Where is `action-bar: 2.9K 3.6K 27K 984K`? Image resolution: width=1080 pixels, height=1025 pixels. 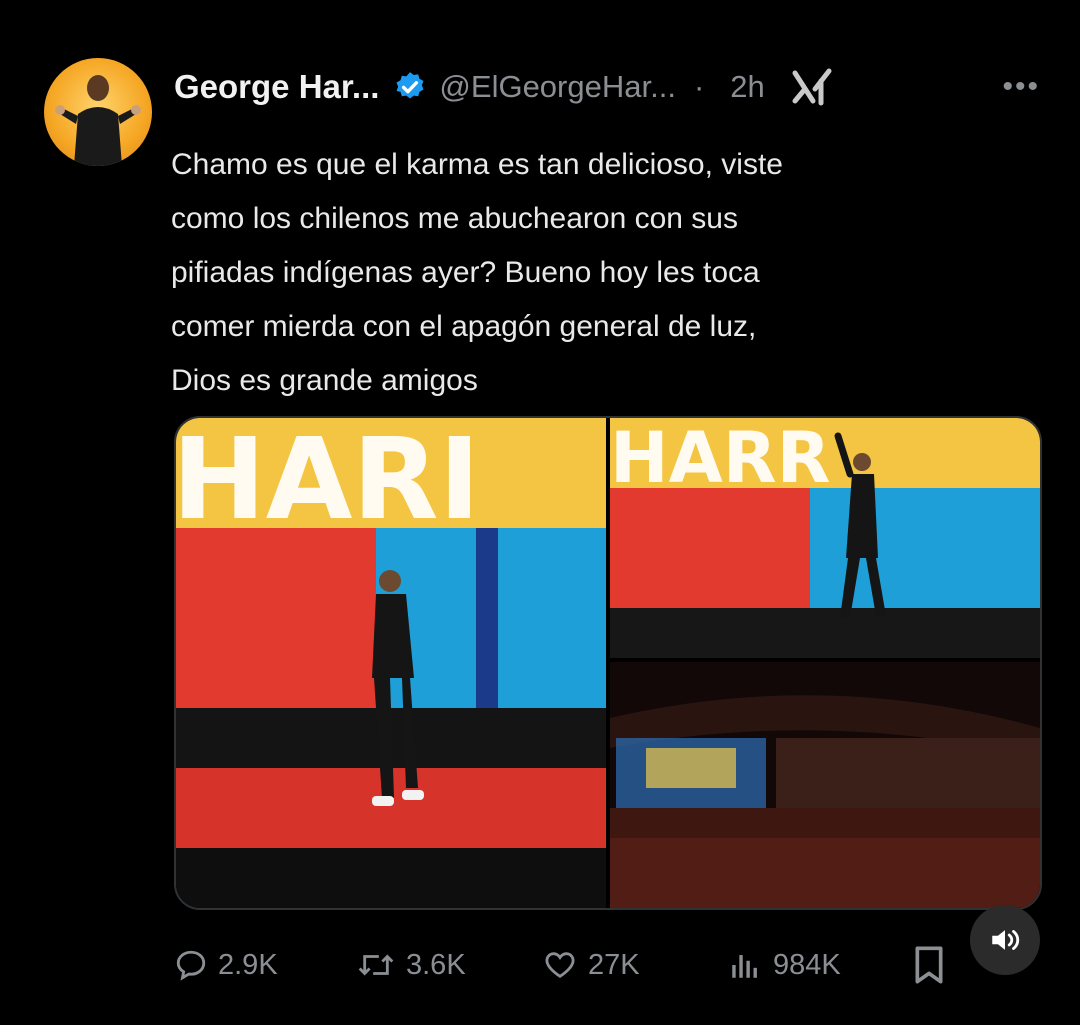 action-bar: 2.9K 3.6K 27K 984K is located at coordinates (569, 965).